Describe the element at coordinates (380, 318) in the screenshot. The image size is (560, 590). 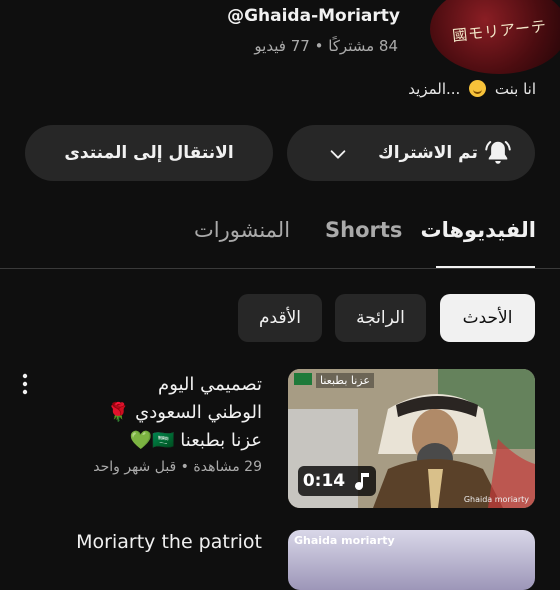
I see `chip-popular: الرائجة` at that location.